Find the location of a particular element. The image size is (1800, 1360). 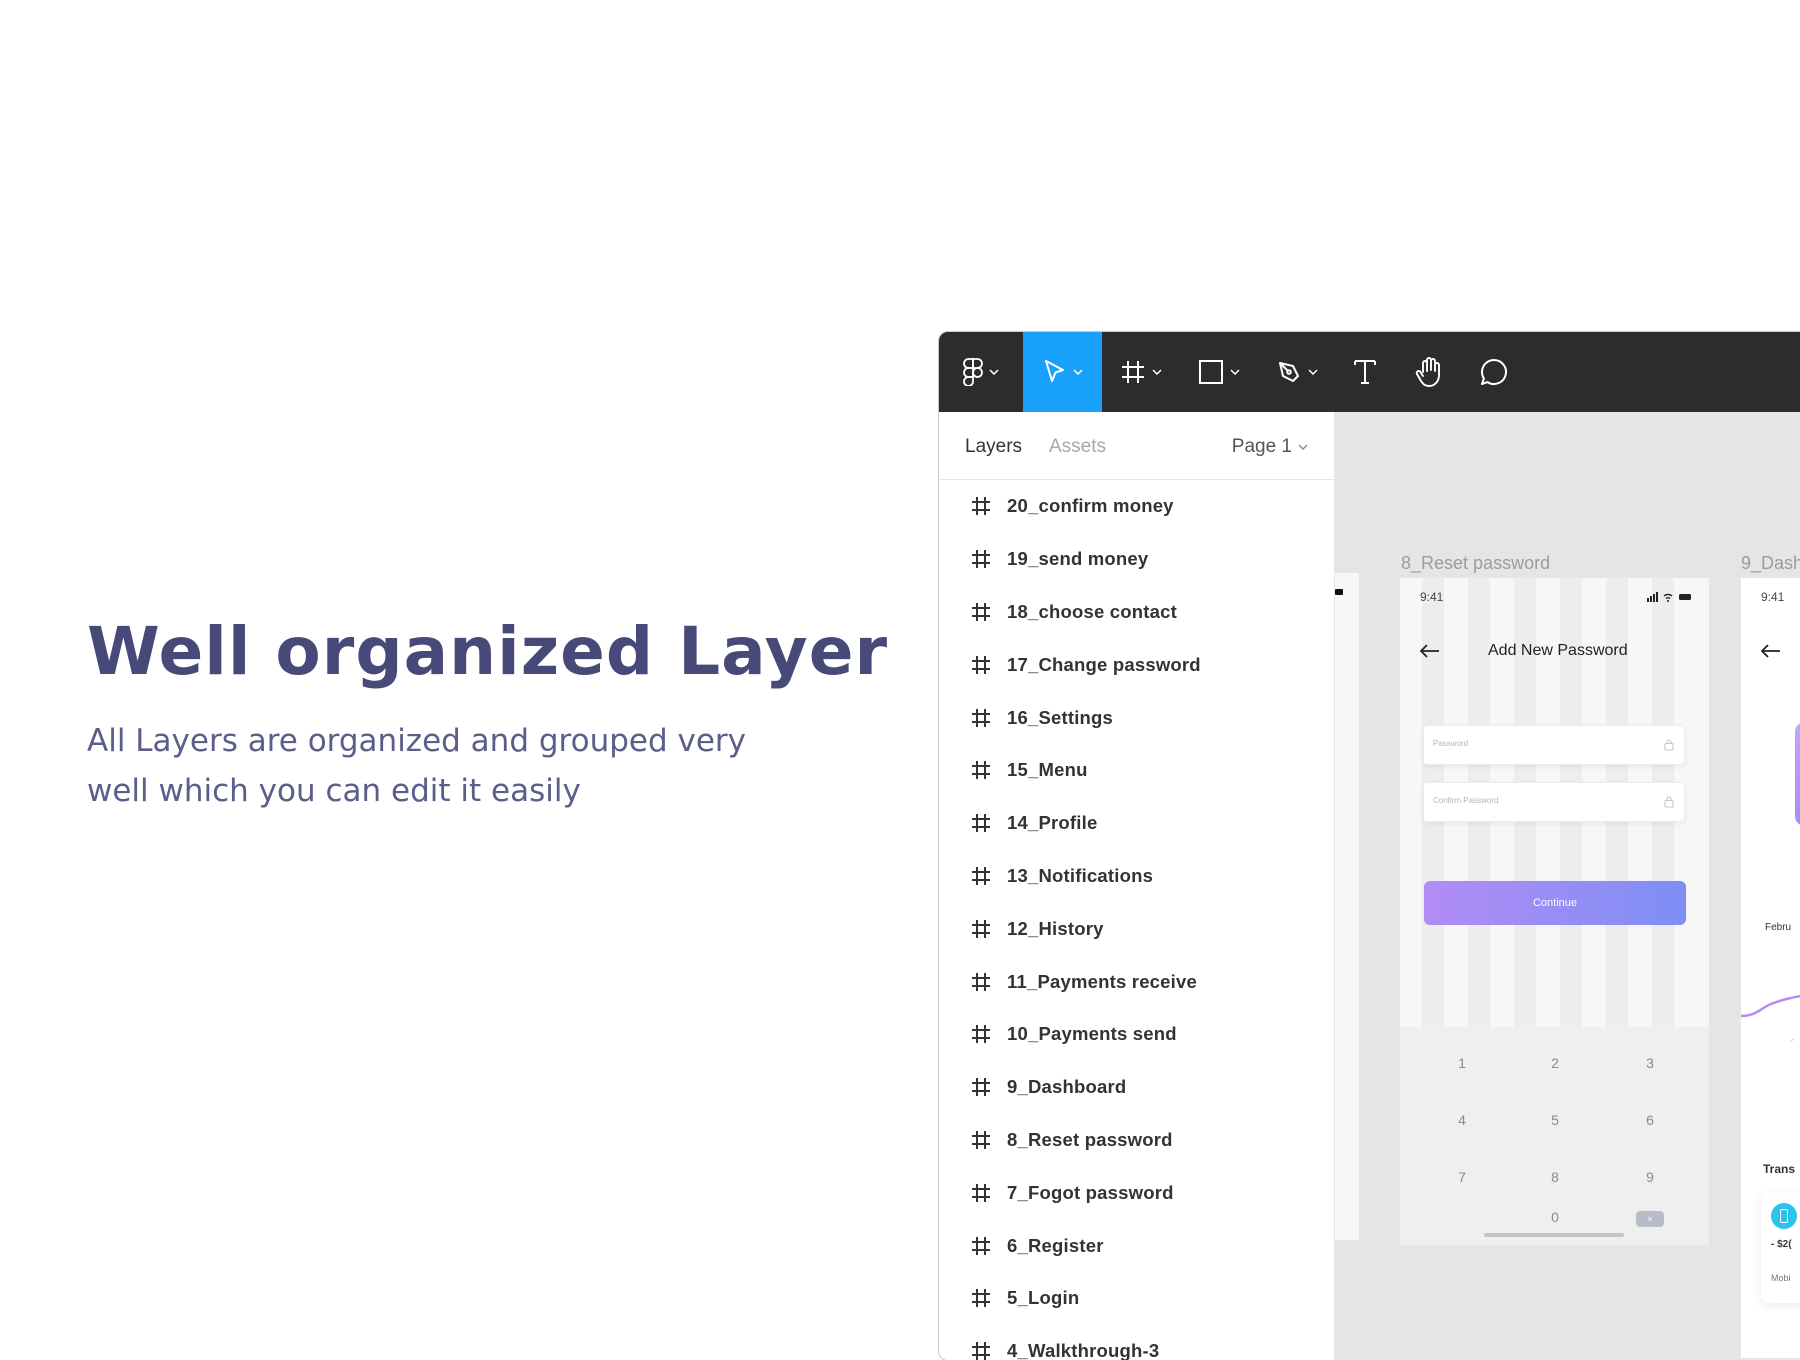

comment-bubble-icon is located at coordinates (1494, 371).